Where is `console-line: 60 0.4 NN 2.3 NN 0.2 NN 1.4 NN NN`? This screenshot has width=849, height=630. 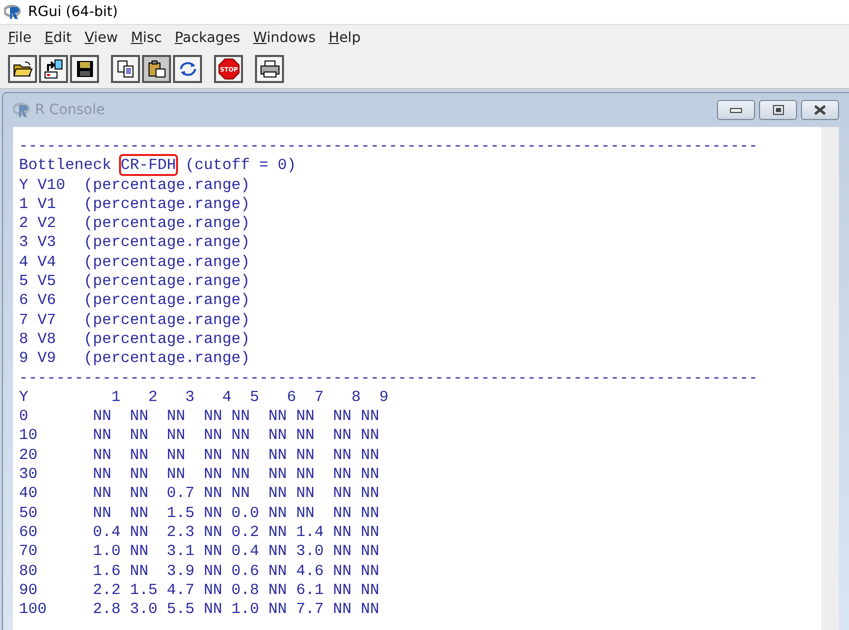 console-line: 60 0.4 NN 2.3 NN 0.2 NN 1.4 NN NN is located at coordinates (199, 532).